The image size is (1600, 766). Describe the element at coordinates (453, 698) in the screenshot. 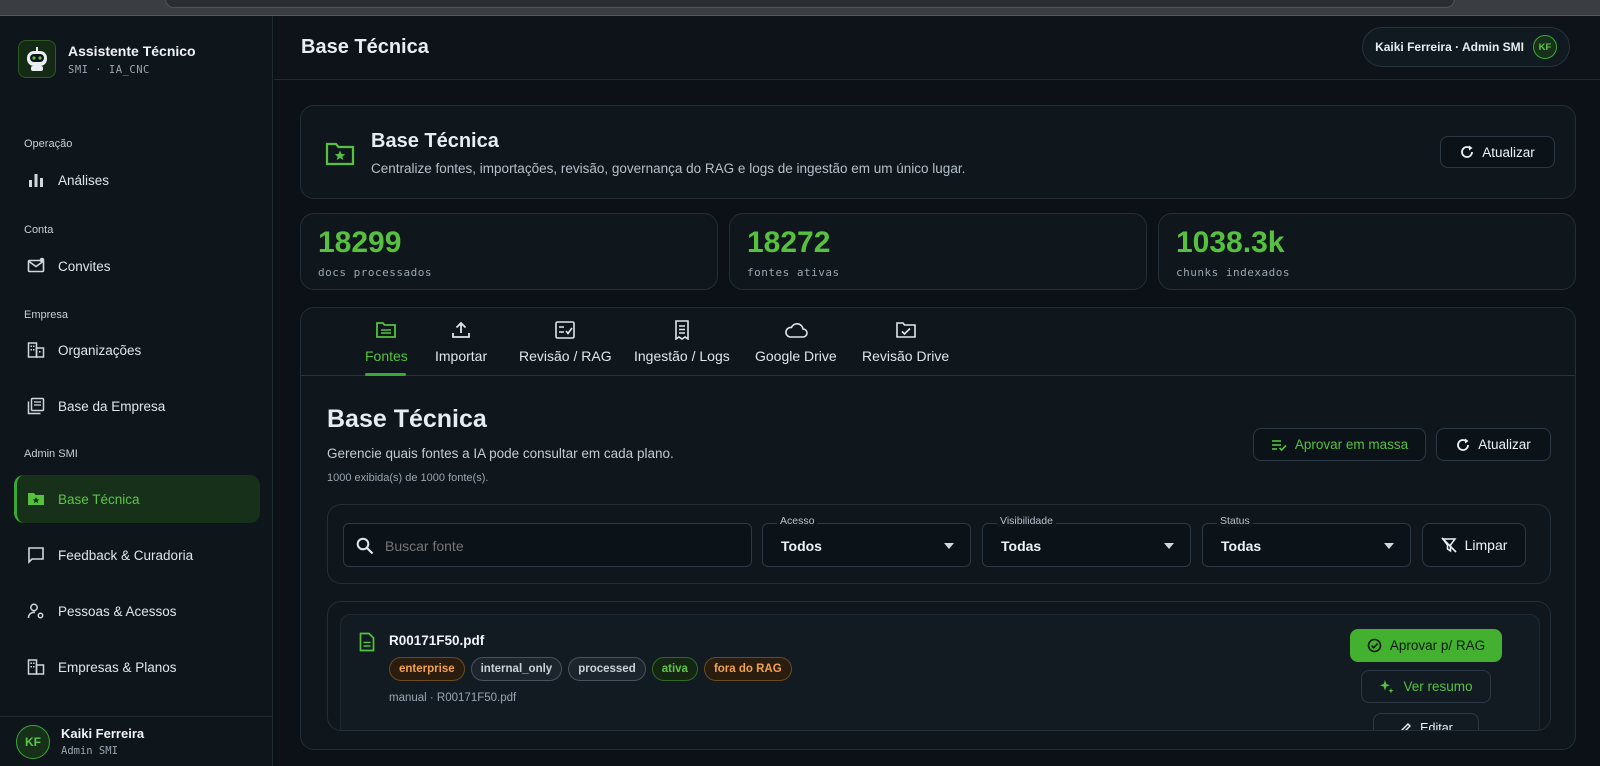

I see `source-meta: manual · R00171F50.pdf` at that location.